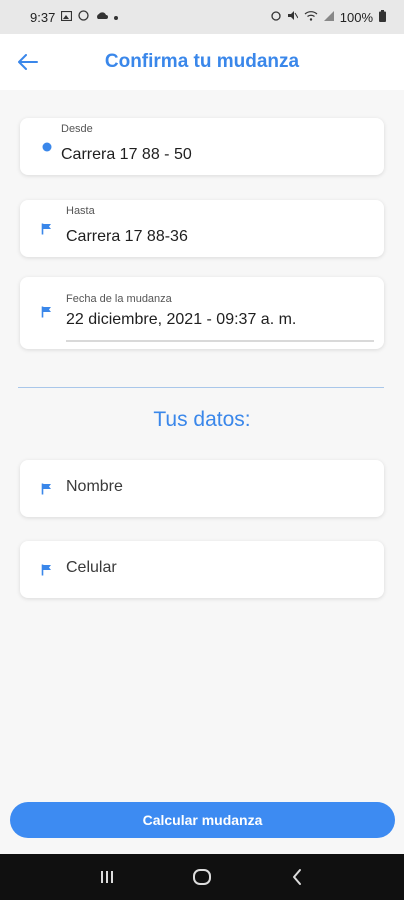 This screenshot has height=900, width=404. What do you see at coordinates (181, 319) in the screenshot?
I see `move-date-value: 22 diciembre, 2021 - 09:37 a. m.` at bounding box center [181, 319].